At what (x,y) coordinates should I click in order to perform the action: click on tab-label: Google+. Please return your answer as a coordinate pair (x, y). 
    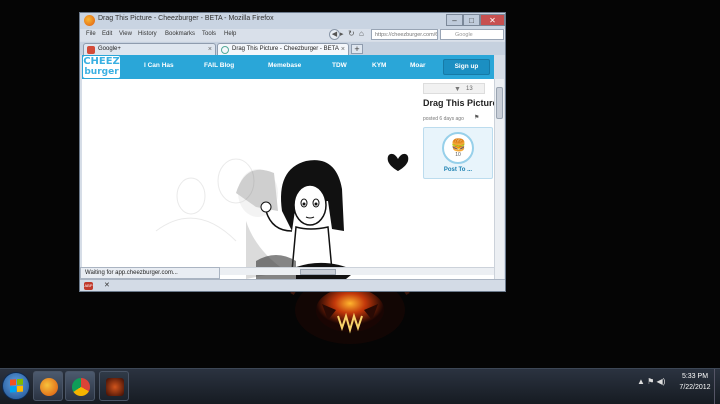
    Looking at the image, I should click on (109, 49).